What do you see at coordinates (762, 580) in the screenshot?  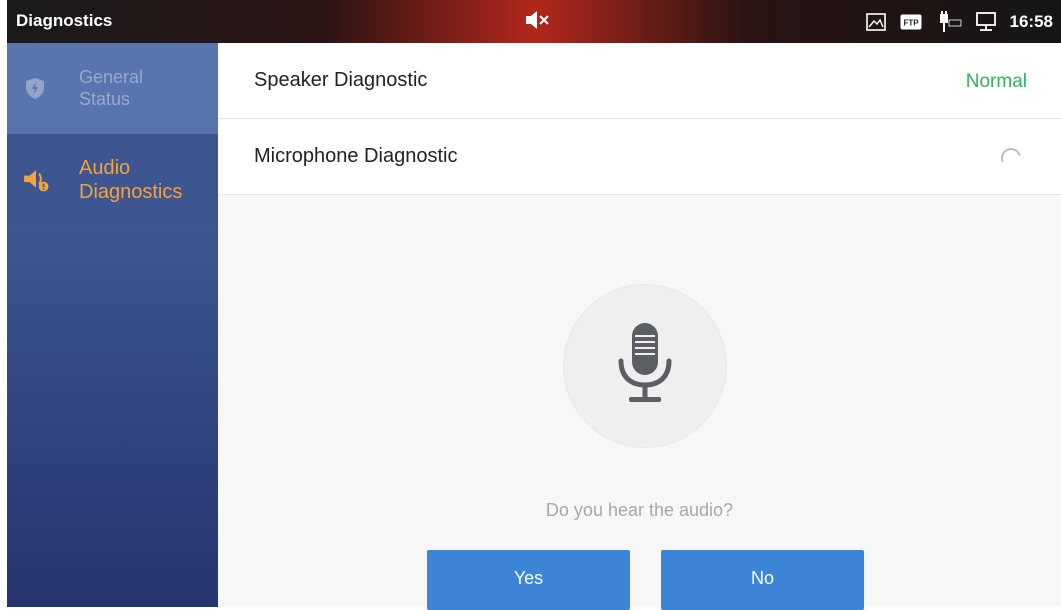 I see `no-button: No` at bounding box center [762, 580].